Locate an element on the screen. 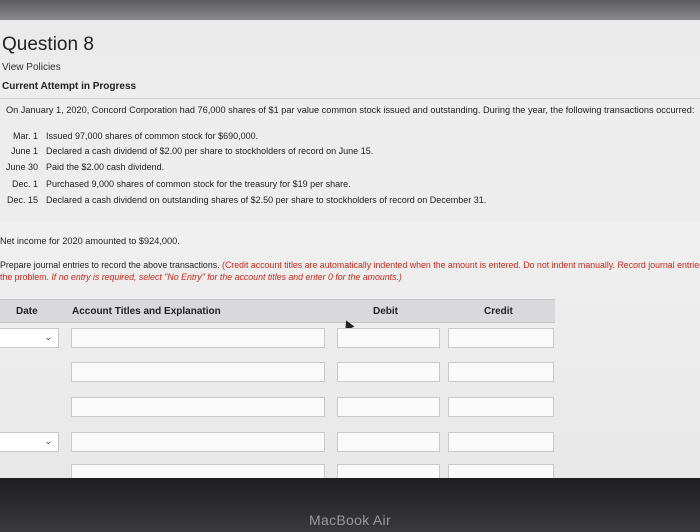  col-account: Account Titles and Explanation is located at coordinates (146, 311).